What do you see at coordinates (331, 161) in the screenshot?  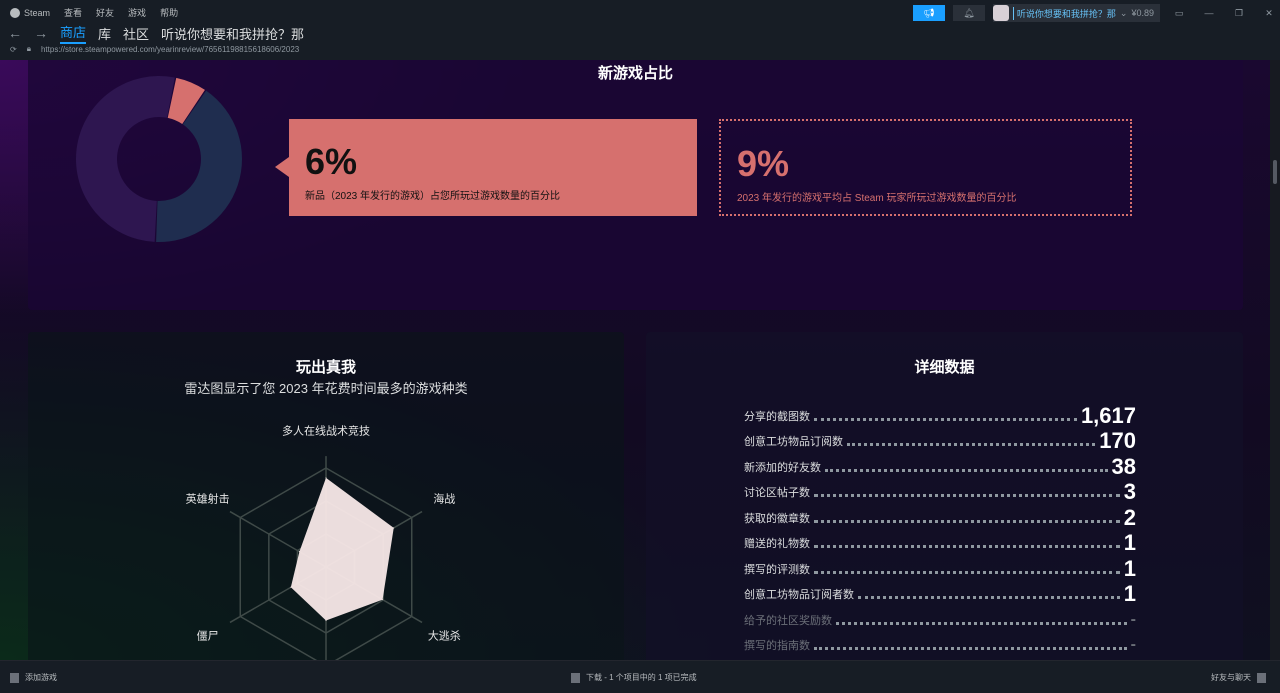 I see `your-new-games-pct: 6%` at bounding box center [331, 161].